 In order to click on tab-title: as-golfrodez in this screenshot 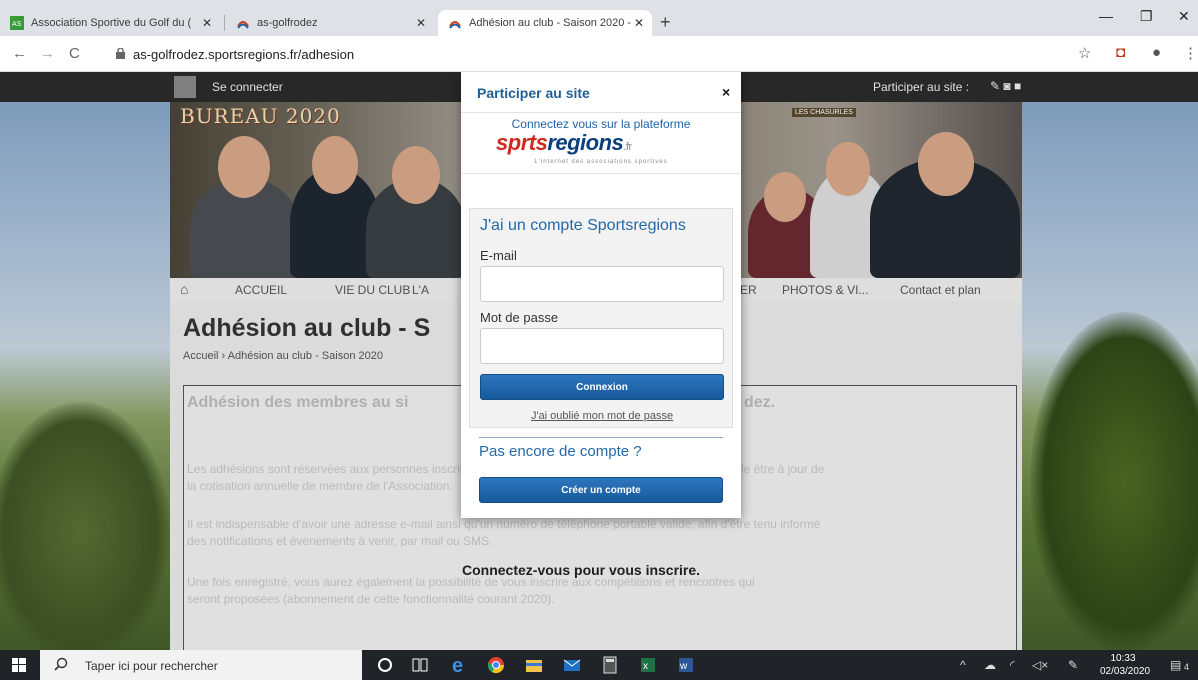, I will do `click(287, 23)`.